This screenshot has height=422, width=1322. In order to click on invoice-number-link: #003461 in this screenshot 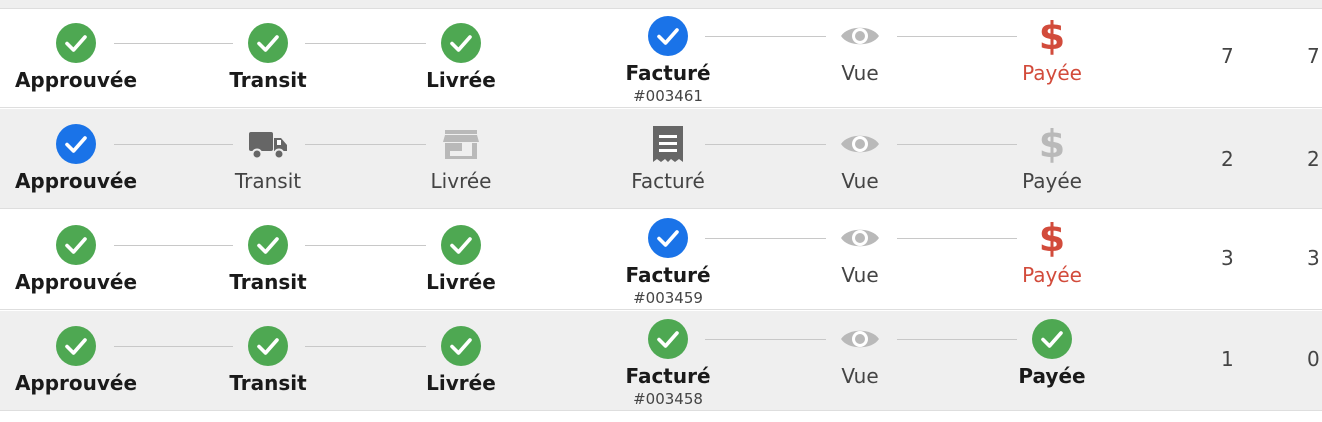, I will do `click(668, 96)`.